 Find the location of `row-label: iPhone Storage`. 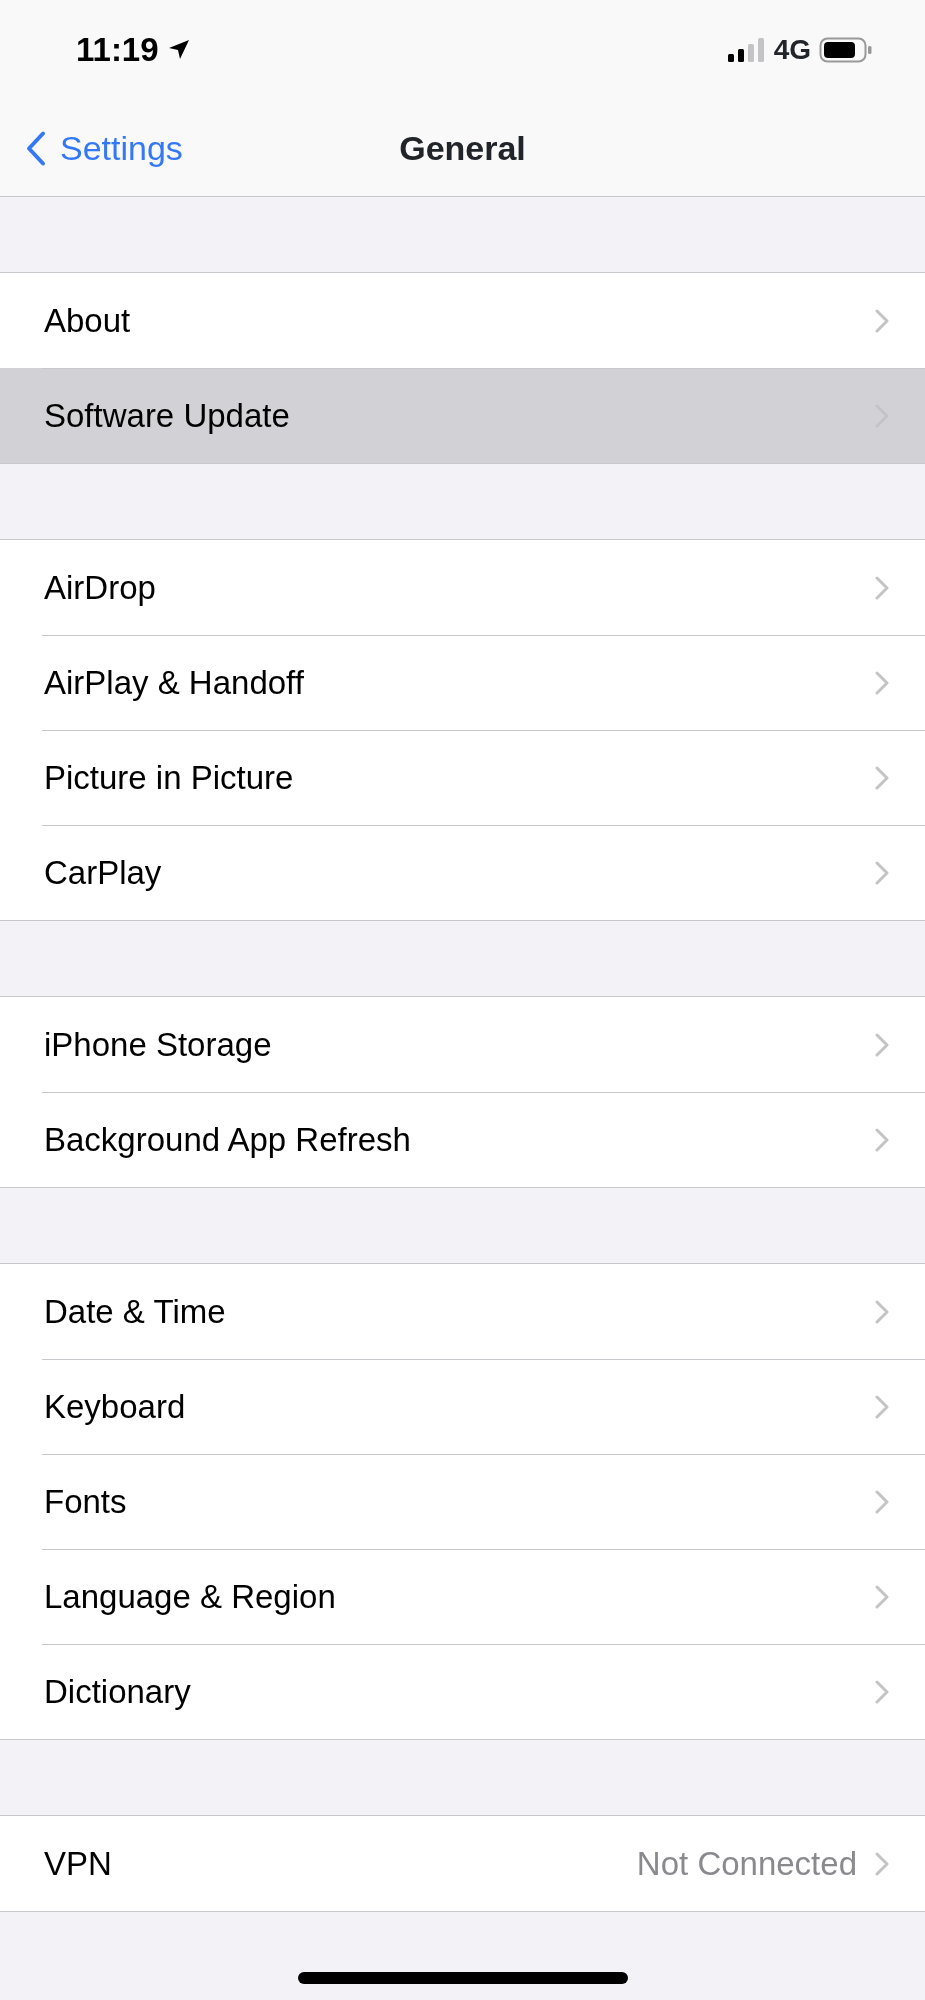

row-label: iPhone Storage is located at coordinates (158, 1044).